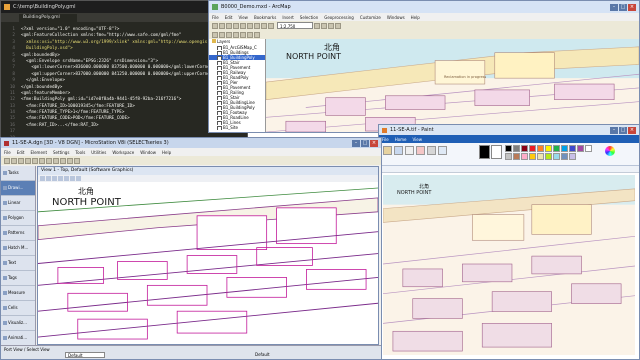 This screenshot has height=360, width=640. Describe the element at coordinates (396, 17) in the screenshot. I see `arcmap-menu-item: Windows` at that location.